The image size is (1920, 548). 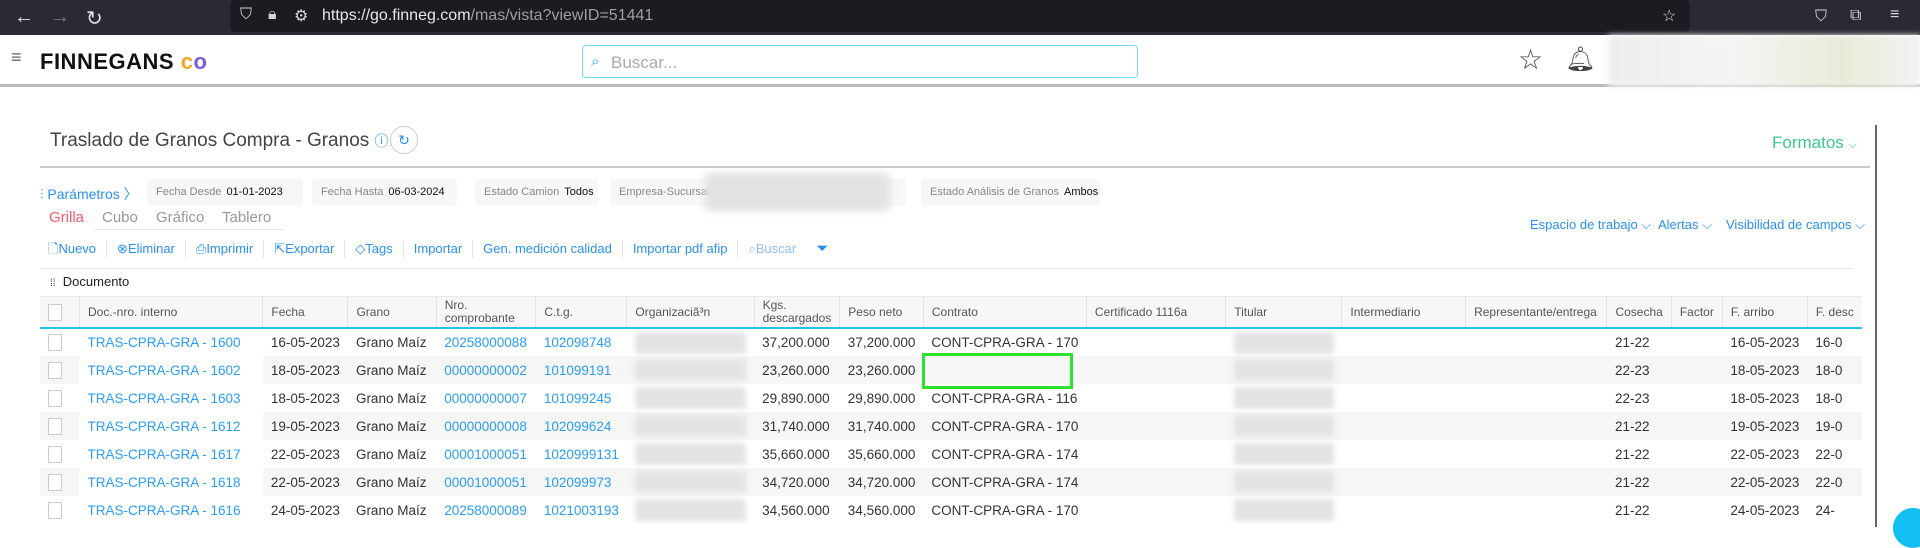 What do you see at coordinates (120, 217) in the screenshot?
I see `tab-cubo: Cubo` at bounding box center [120, 217].